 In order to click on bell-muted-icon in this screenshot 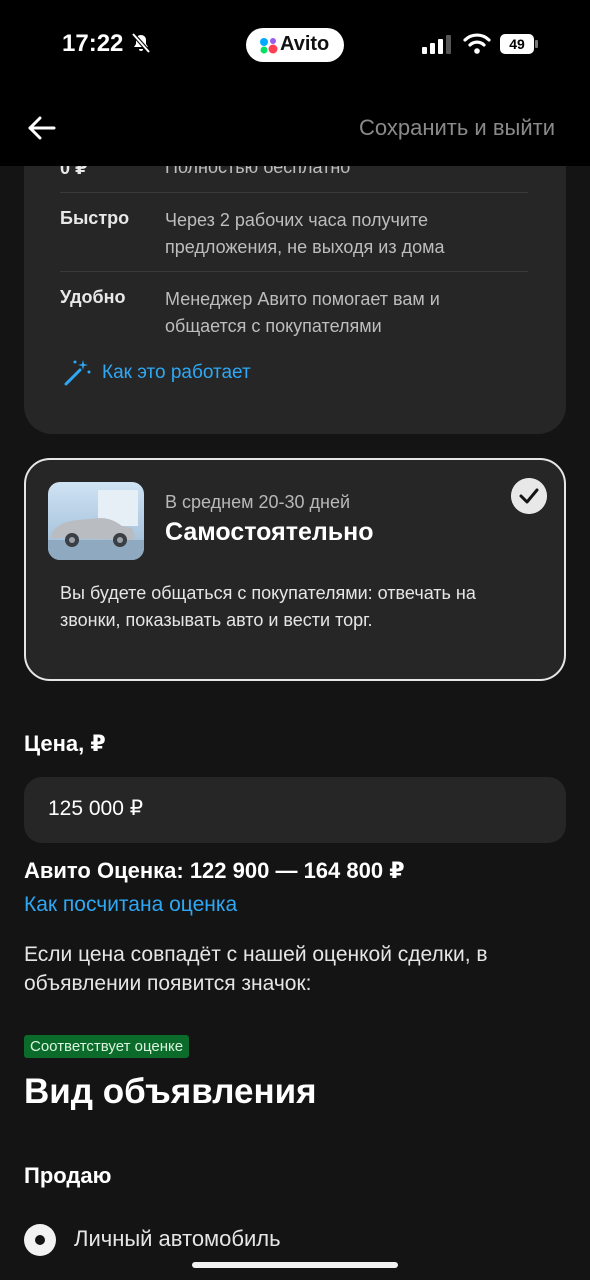, I will do `click(141, 43)`.